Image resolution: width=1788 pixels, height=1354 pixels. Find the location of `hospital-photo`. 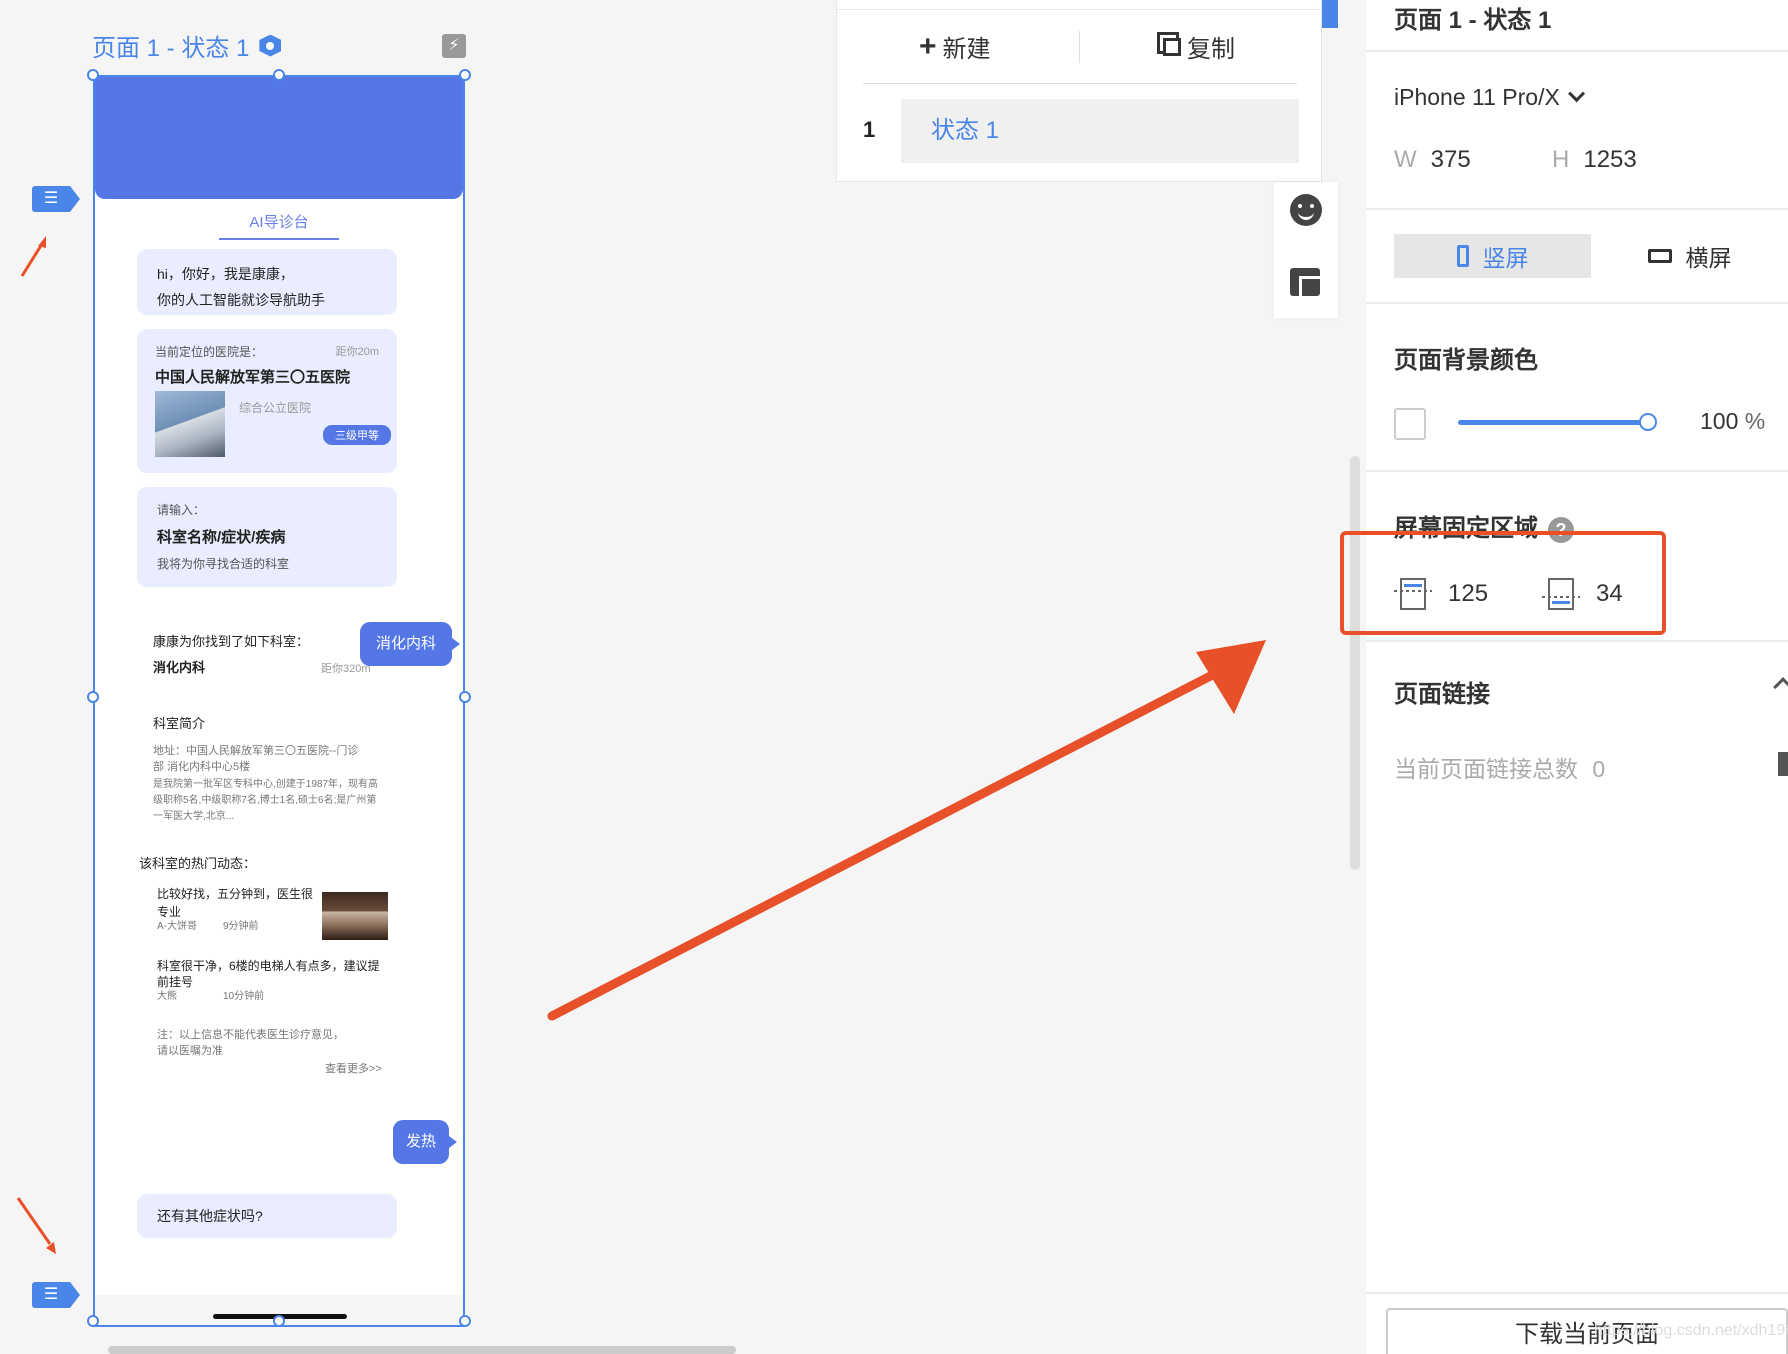

hospital-photo is located at coordinates (190, 424).